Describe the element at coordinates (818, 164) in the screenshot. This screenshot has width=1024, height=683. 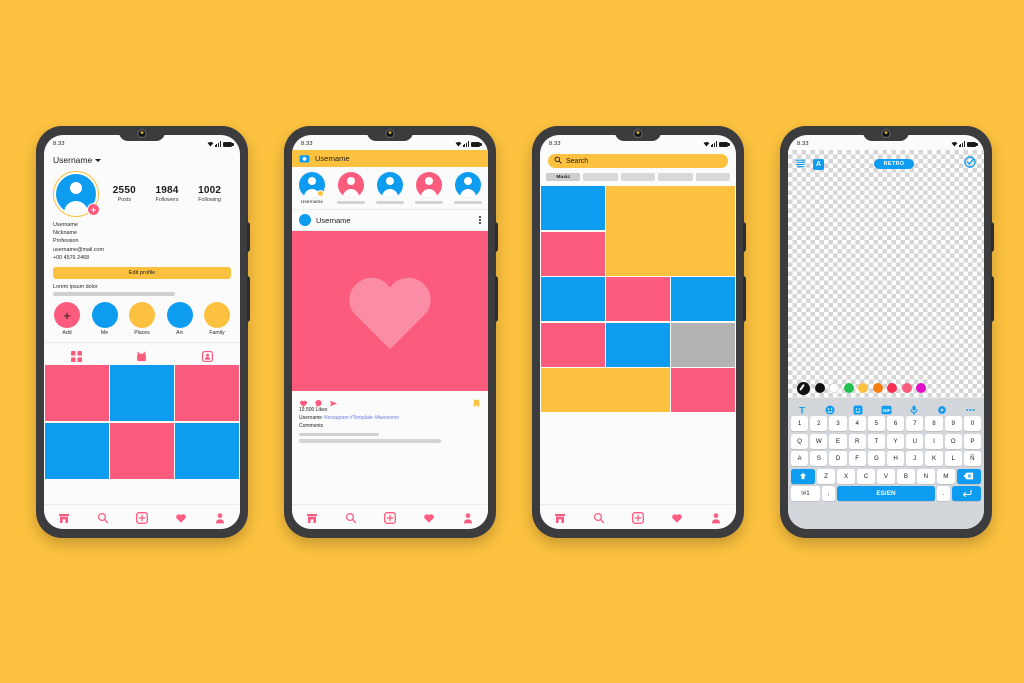
I see `text-style-button: A` at that location.